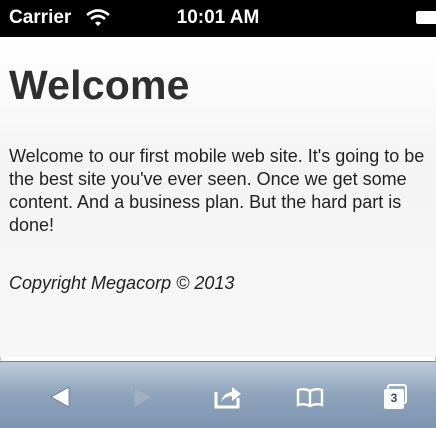  What do you see at coordinates (426, 17) in the screenshot?
I see `battery-icon` at bounding box center [426, 17].